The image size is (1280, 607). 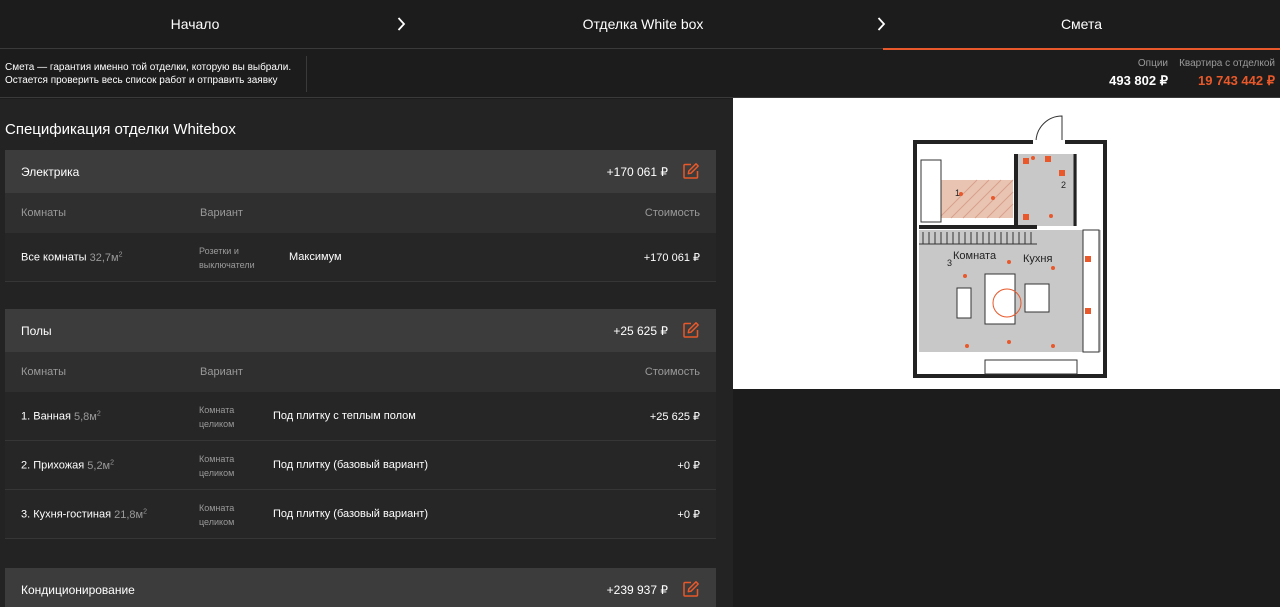 What do you see at coordinates (360, 330) in the screenshot?
I see `group-header: Полы +25 625 ₽` at bounding box center [360, 330].